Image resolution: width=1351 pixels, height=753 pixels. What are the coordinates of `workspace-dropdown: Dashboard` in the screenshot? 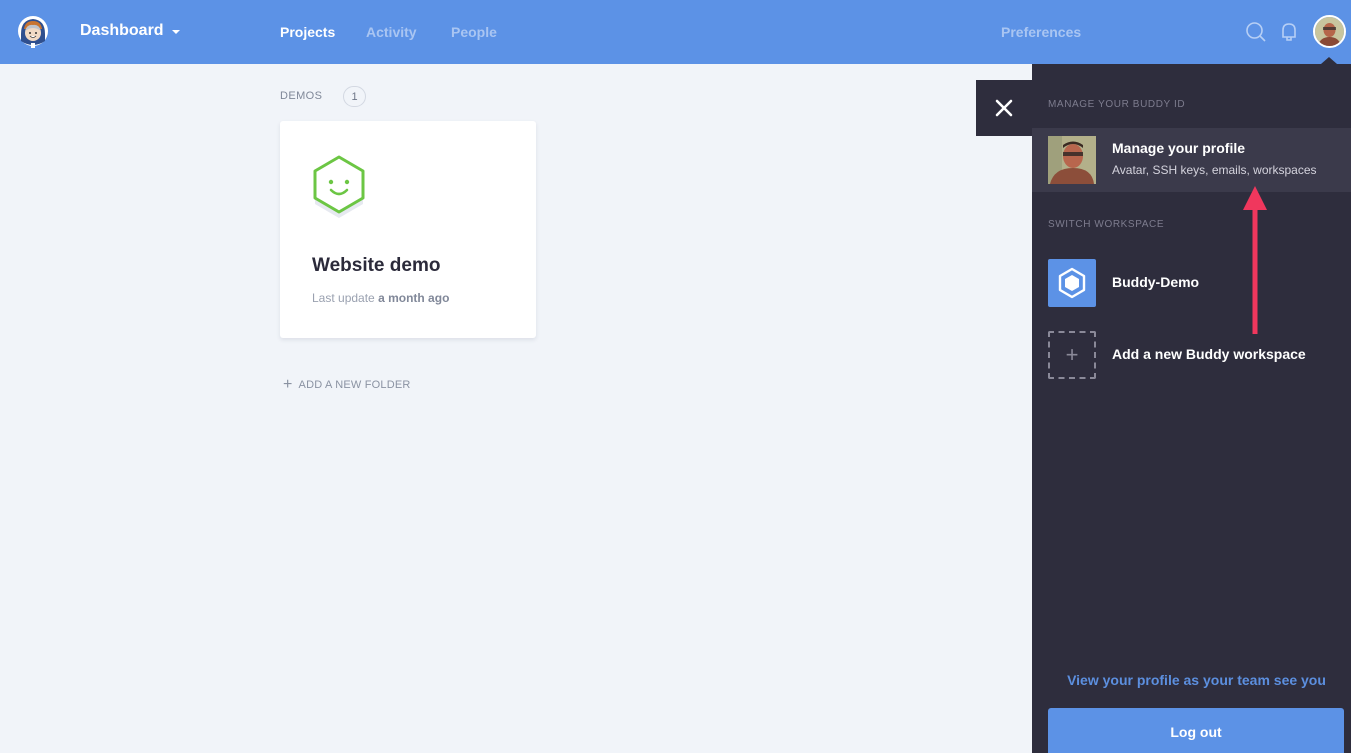 It's located at (130, 31).